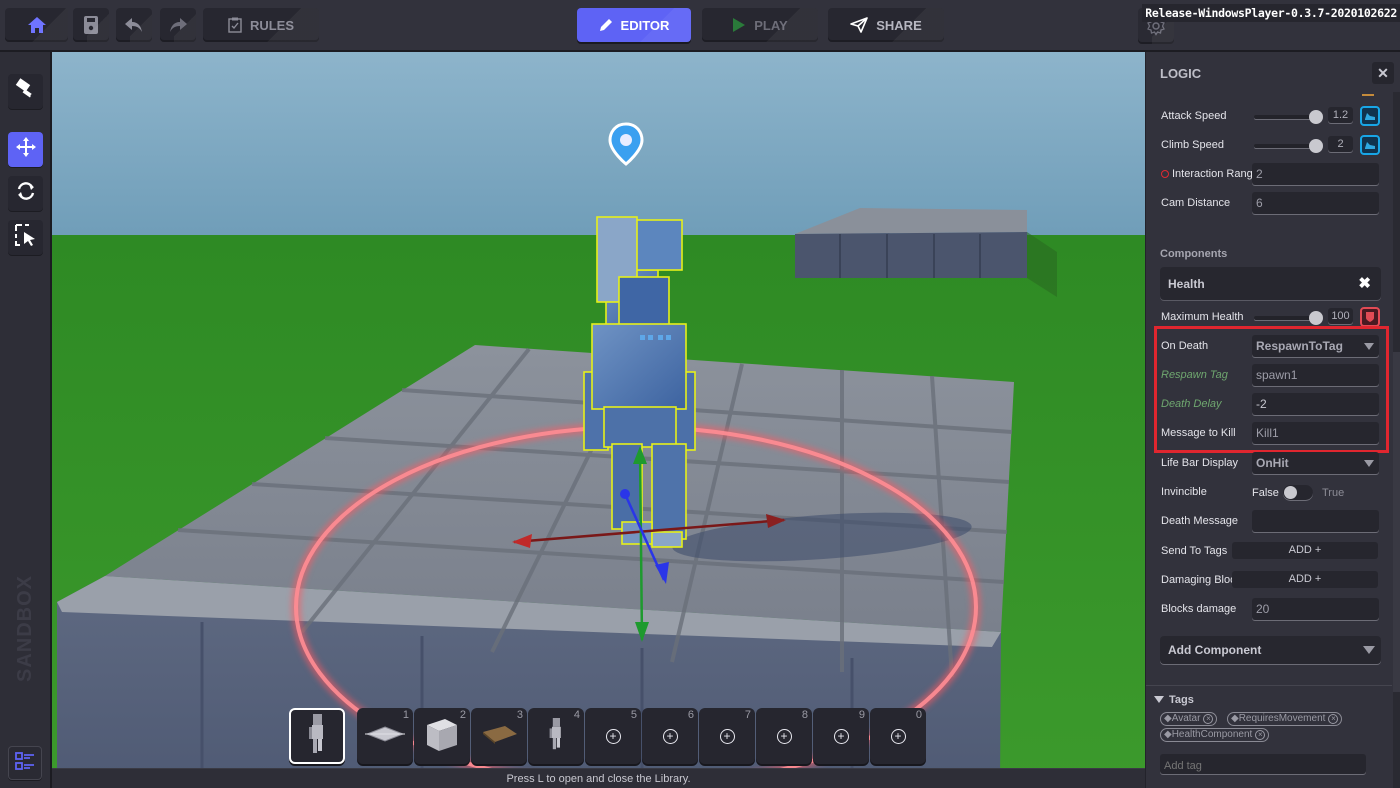 This screenshot has height=788, width=1400. Describe the element at coordinates (899, 25) in the screenshot. I see `share-label: SHARE` at that location.